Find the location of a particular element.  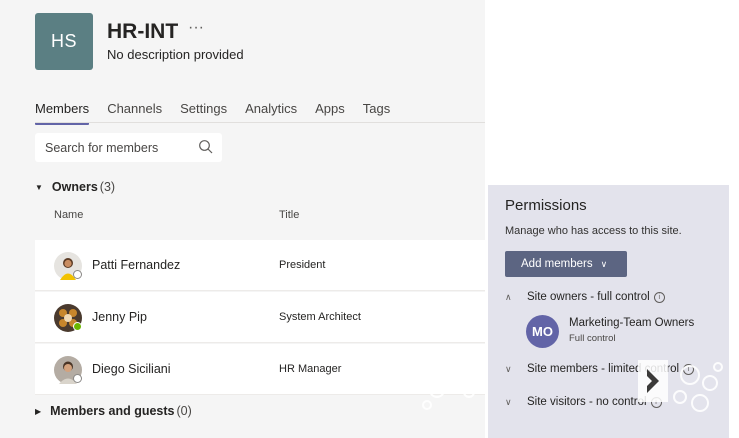

tab-divider is located at coordinates (260, 122).